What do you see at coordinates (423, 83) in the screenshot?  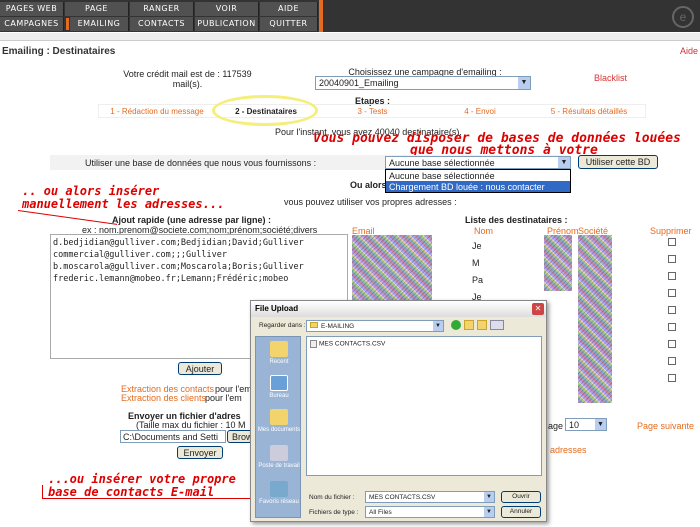 I see `campaign-select: 20040901_Emailing ▼` at bounding box center [423, 83].